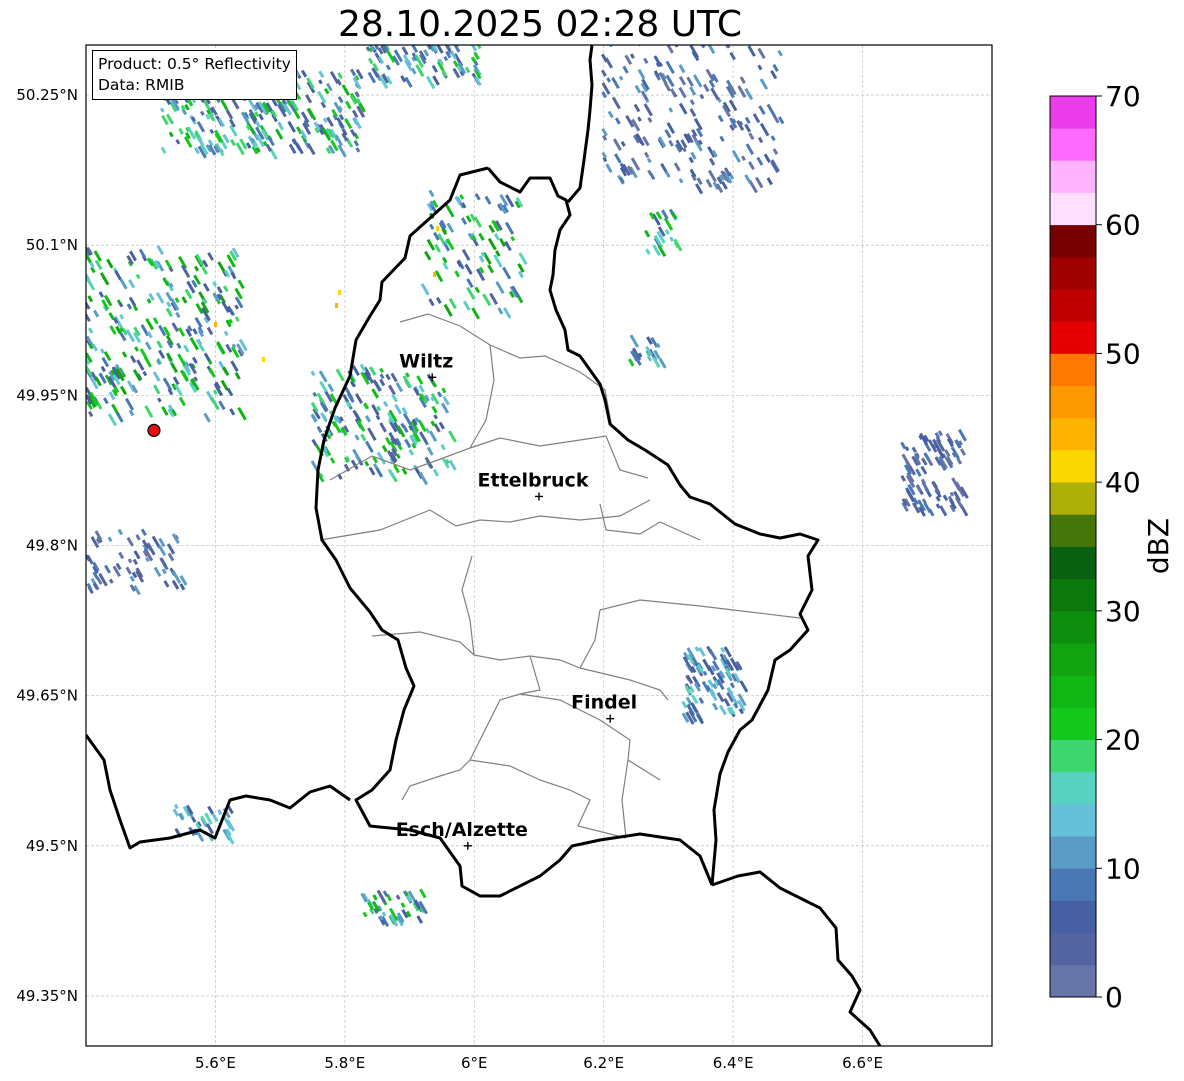 Image resolution: width=1184 pixels, height=1081 pixels. What do you see at coordinates (733, 1063) in the screenshot?
I see `lon-tick-label: 6.4°E` at bounding box center [733, 1063].